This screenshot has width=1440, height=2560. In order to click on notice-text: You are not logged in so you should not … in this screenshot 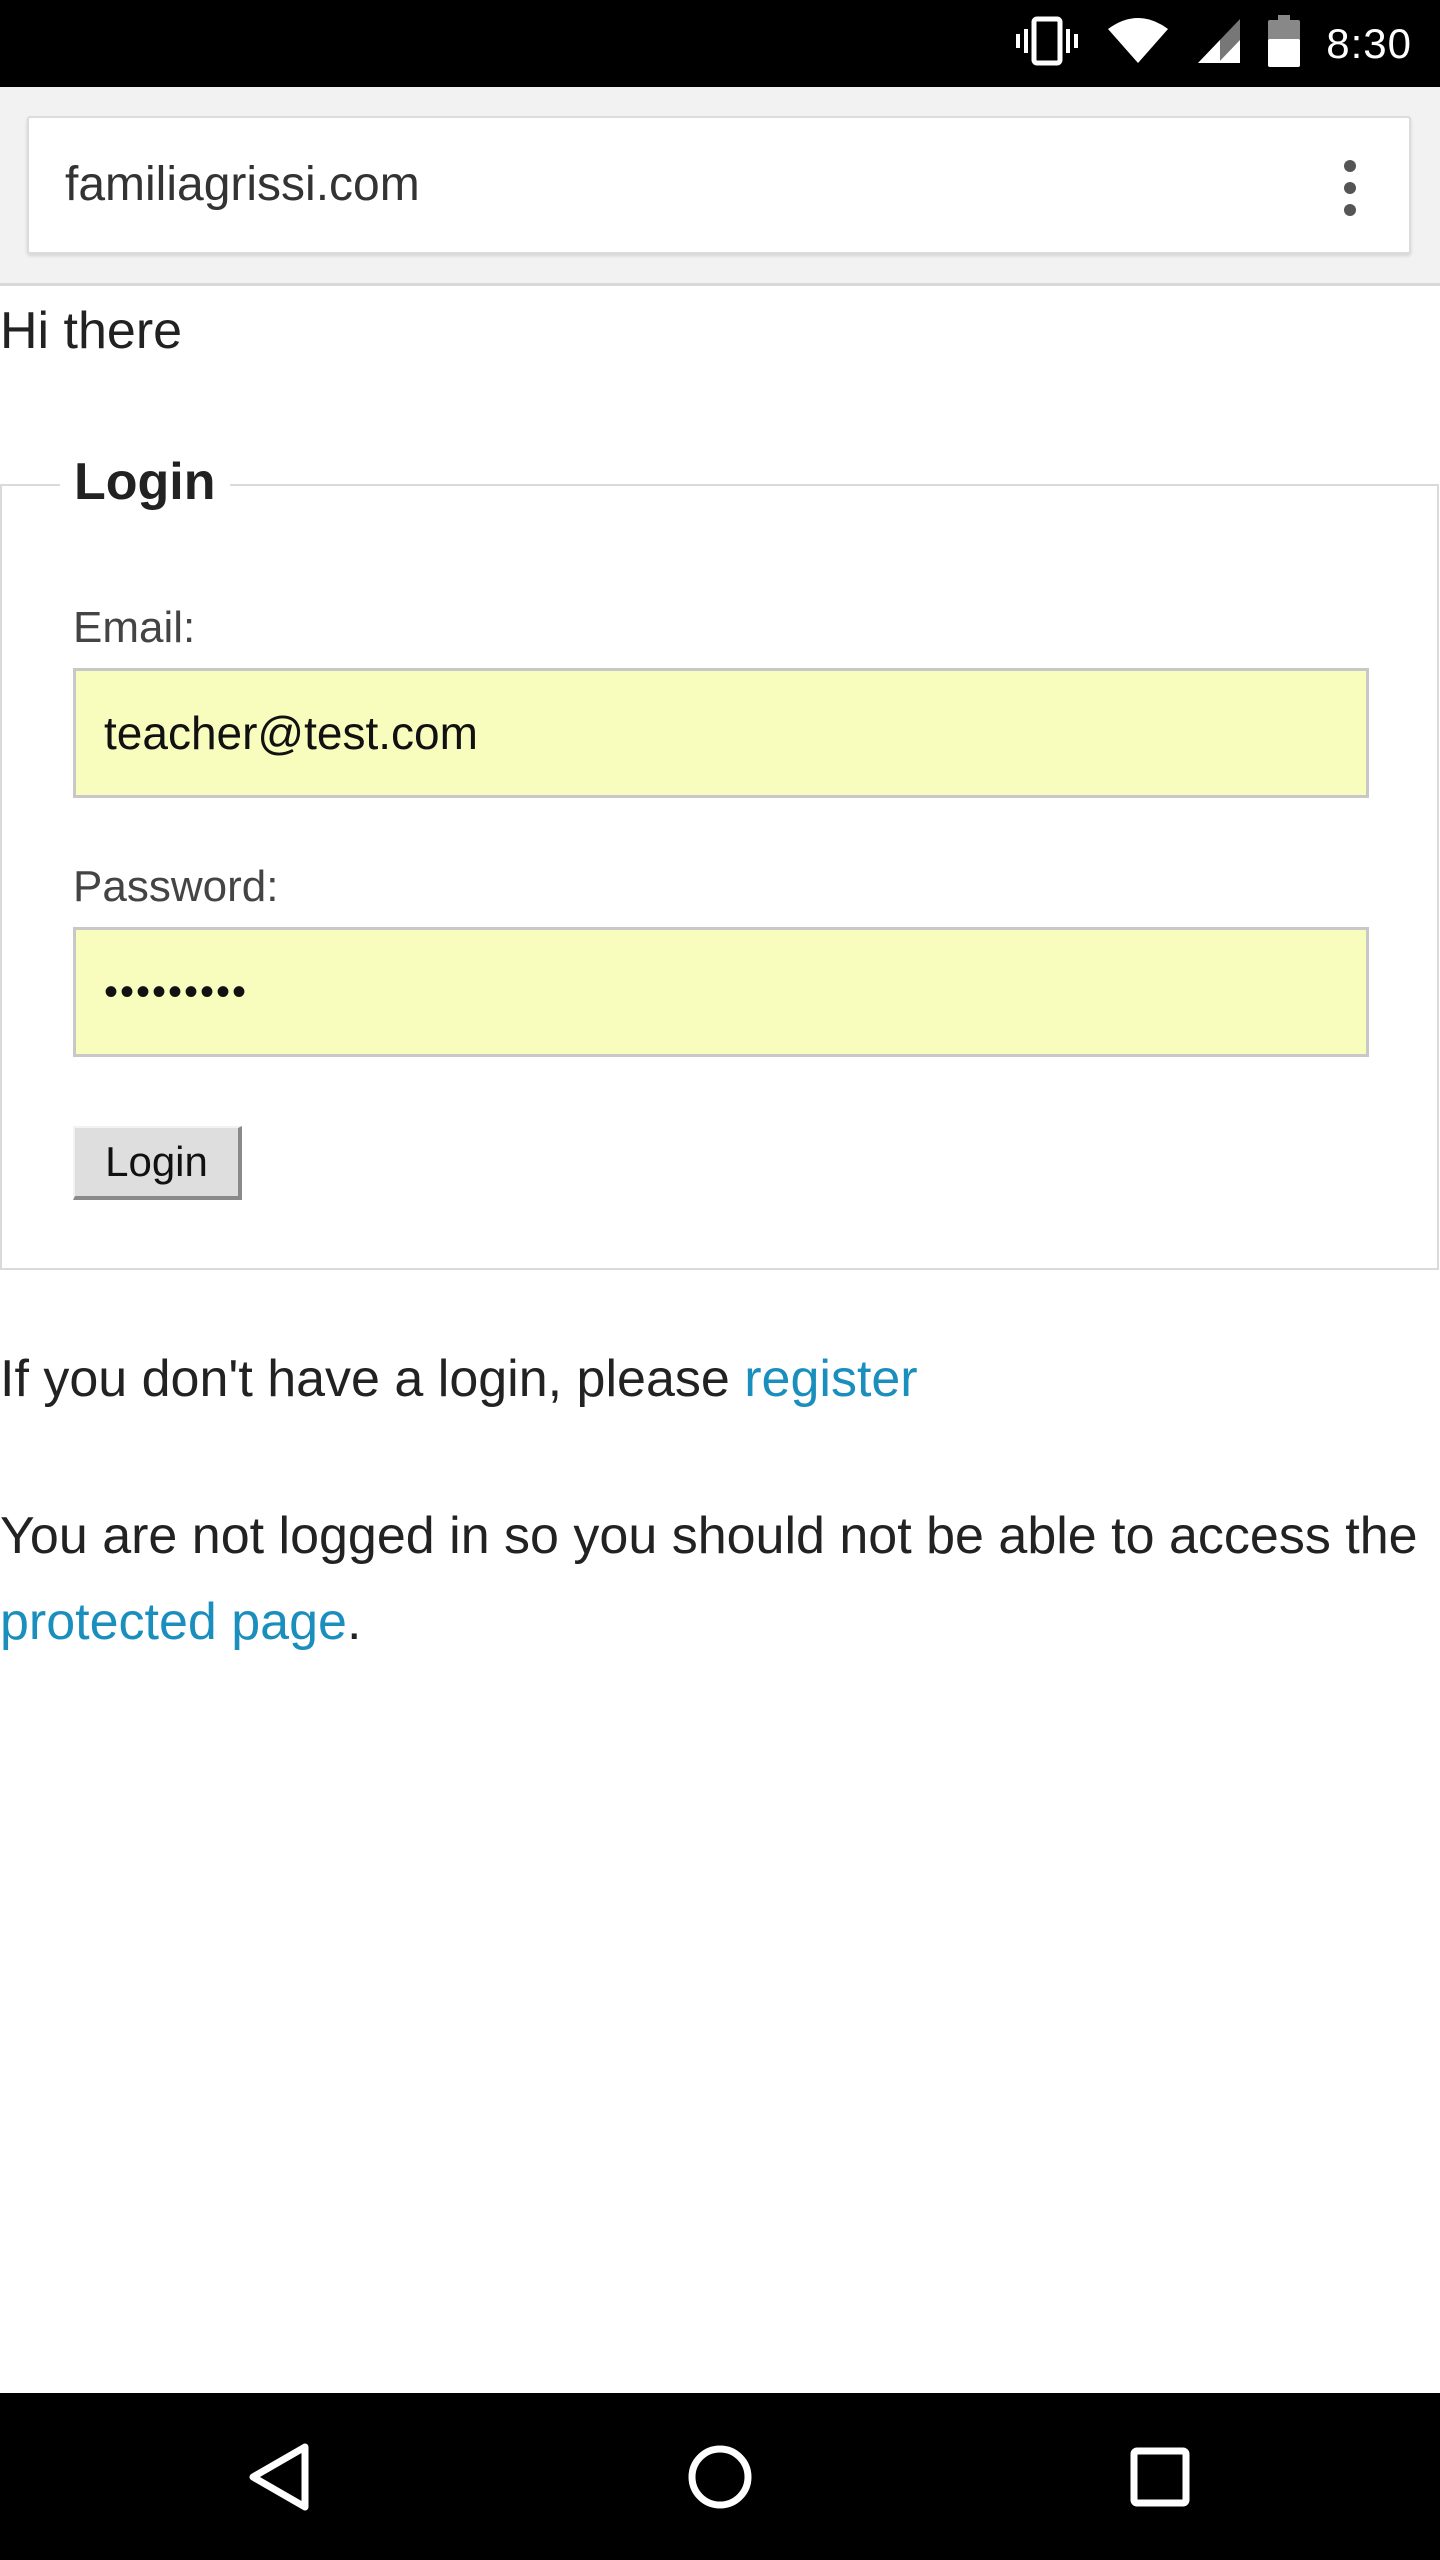, I will do `click(709, 1536)`.